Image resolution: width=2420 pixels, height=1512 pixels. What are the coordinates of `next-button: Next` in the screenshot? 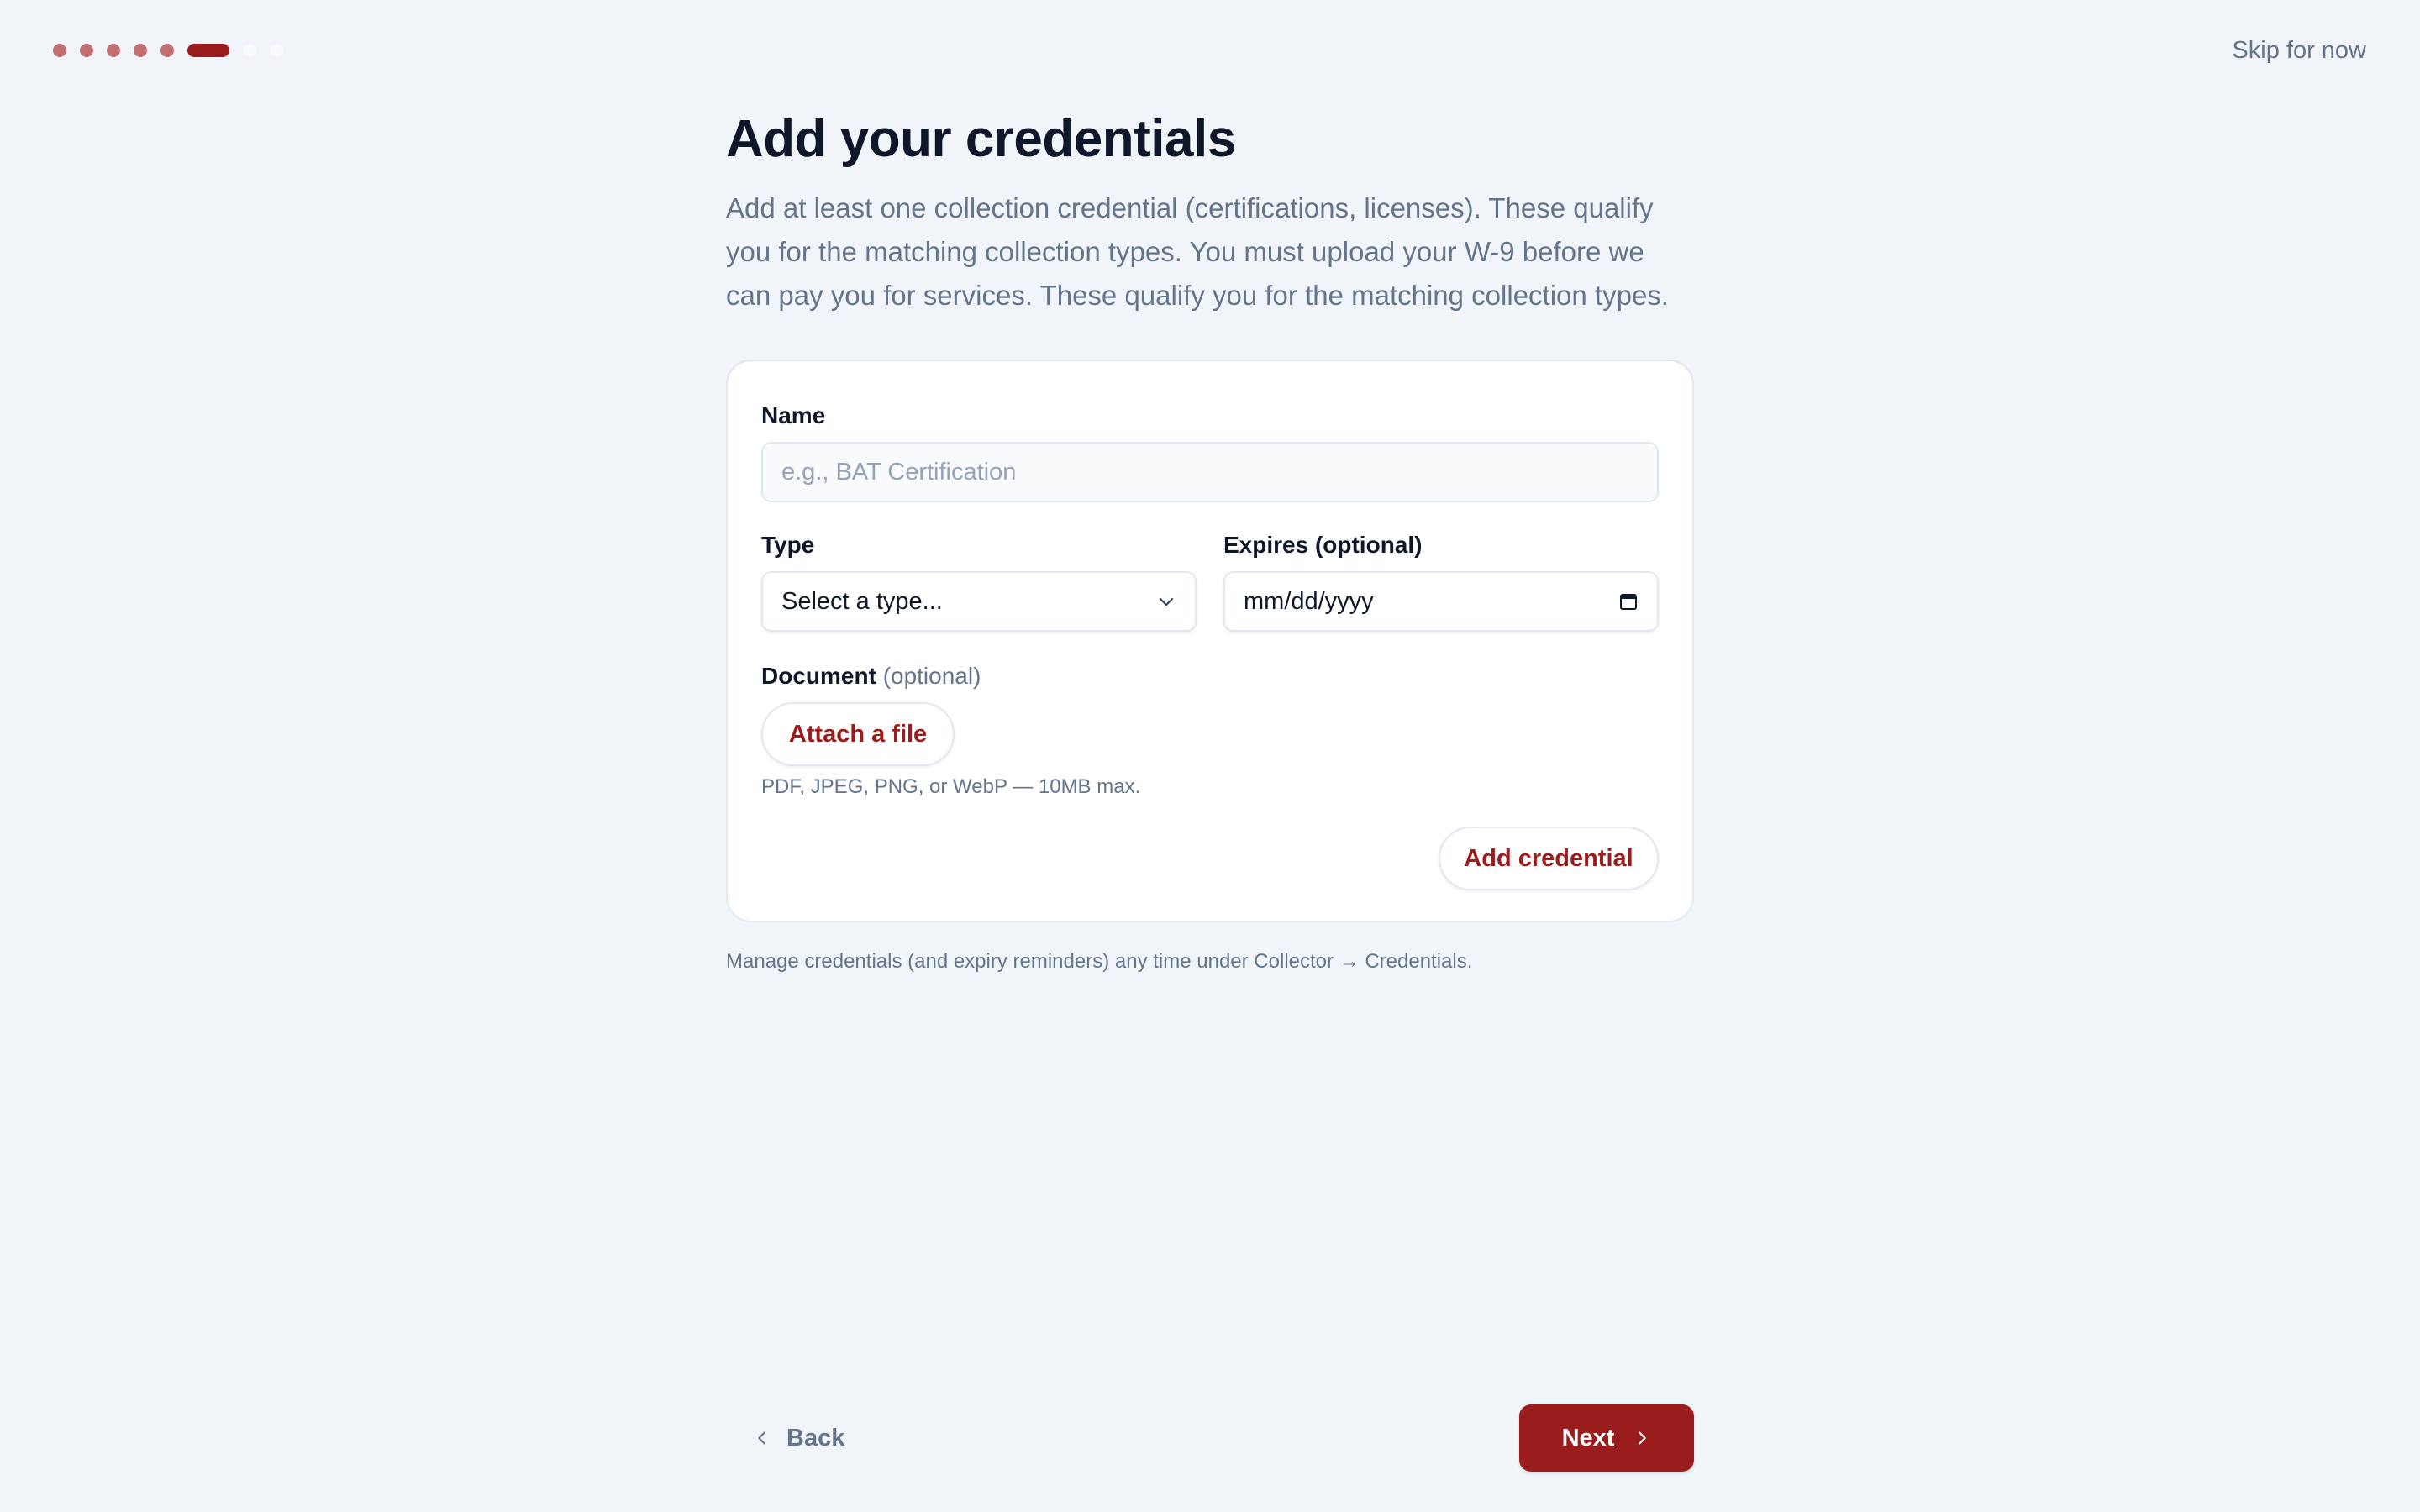 It's located at (1606, 1438).